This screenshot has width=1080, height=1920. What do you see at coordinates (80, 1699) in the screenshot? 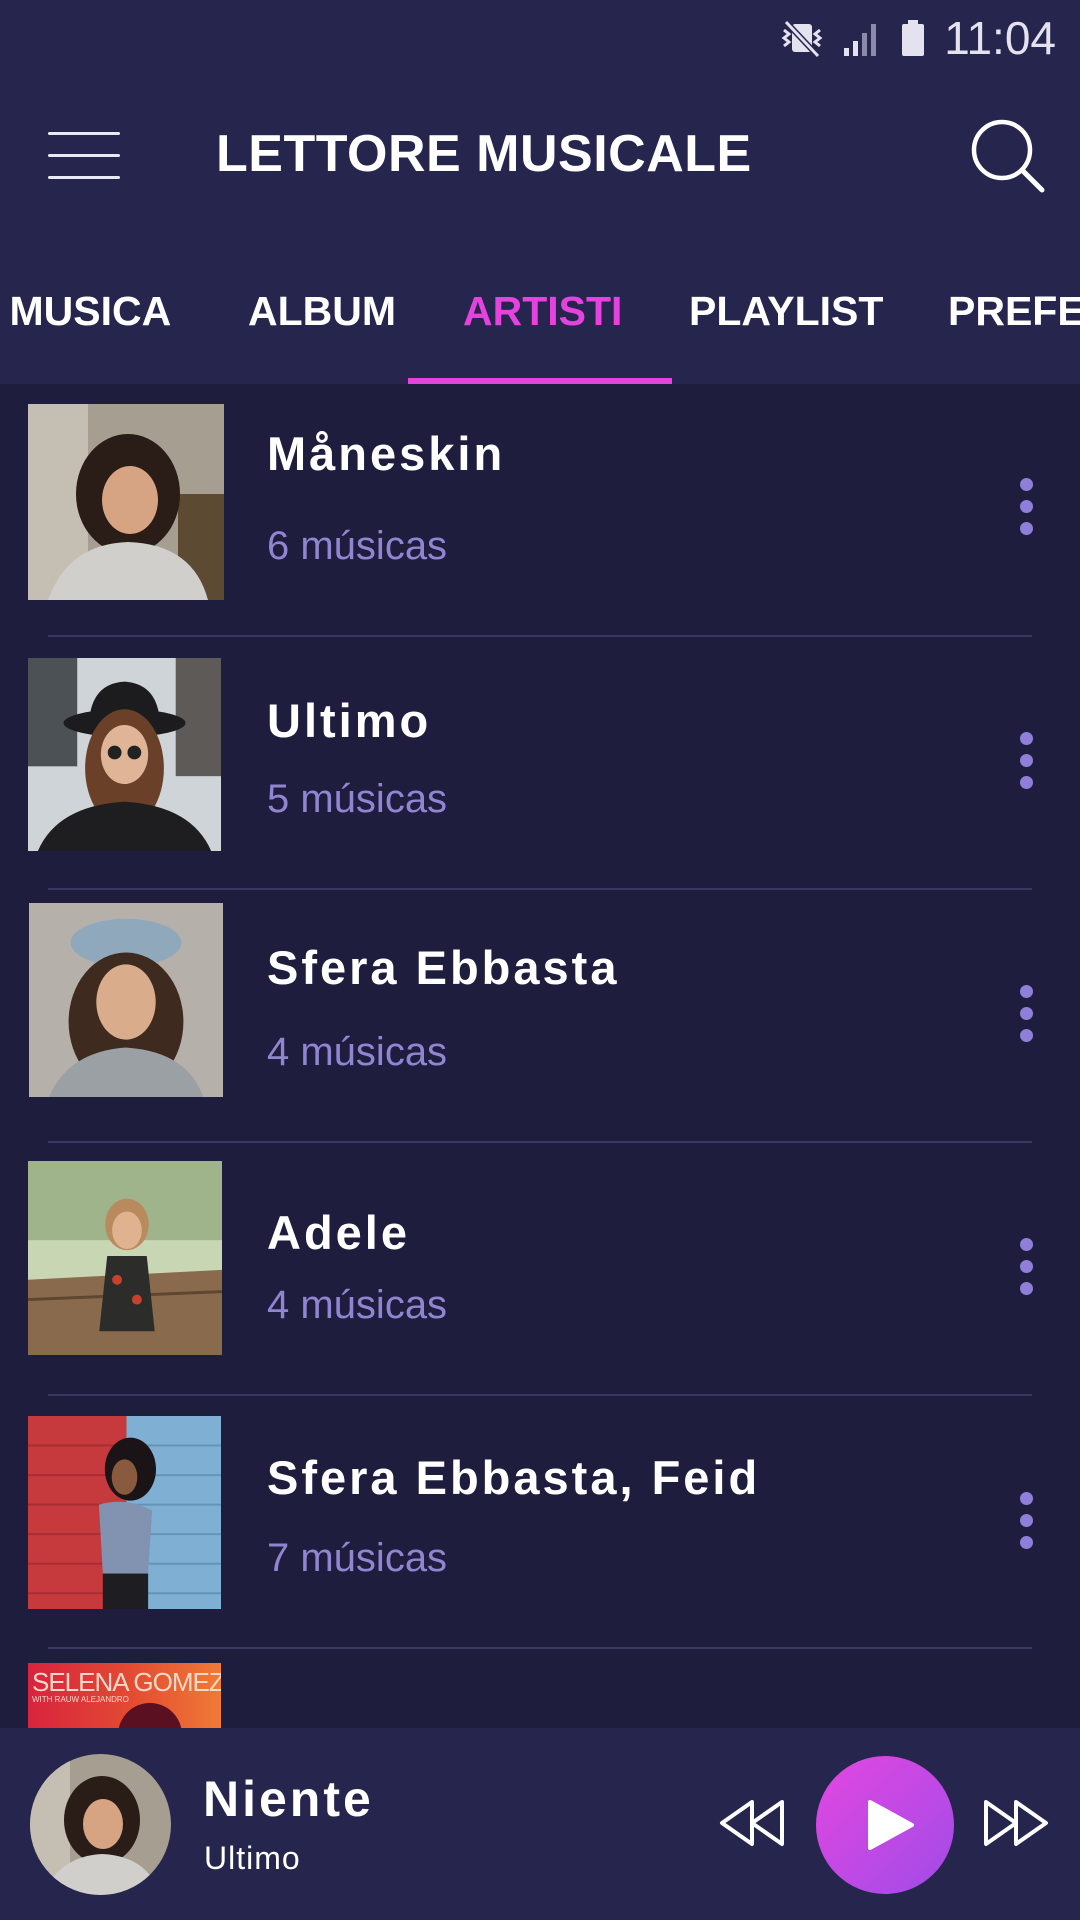
I see `cover-subtext: WITH RAUW ALEJANDRO` at bounding box center [80, 1699].